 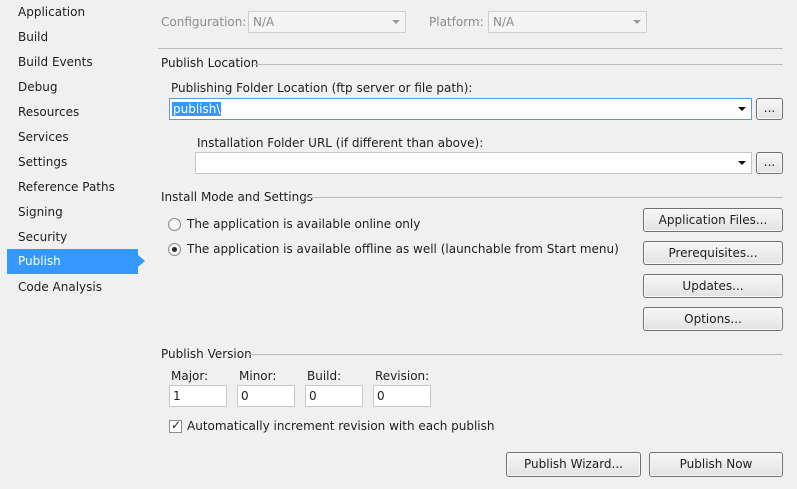 I want to click on revision-value, so click(x=402, y=396).